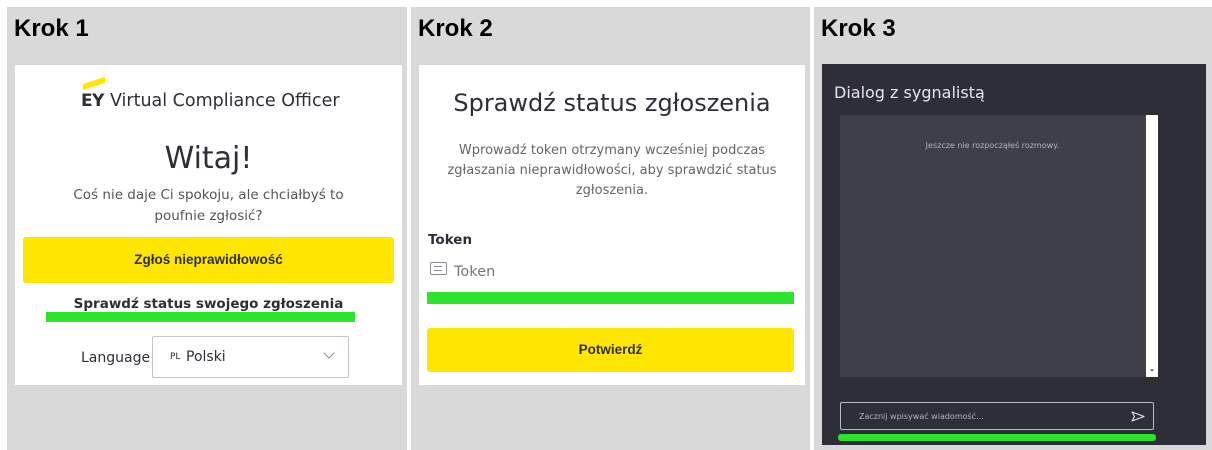 The image size is (1212, 450). I want to click on dialog-title: Dialog z sygnalistą, so click(909, 92).